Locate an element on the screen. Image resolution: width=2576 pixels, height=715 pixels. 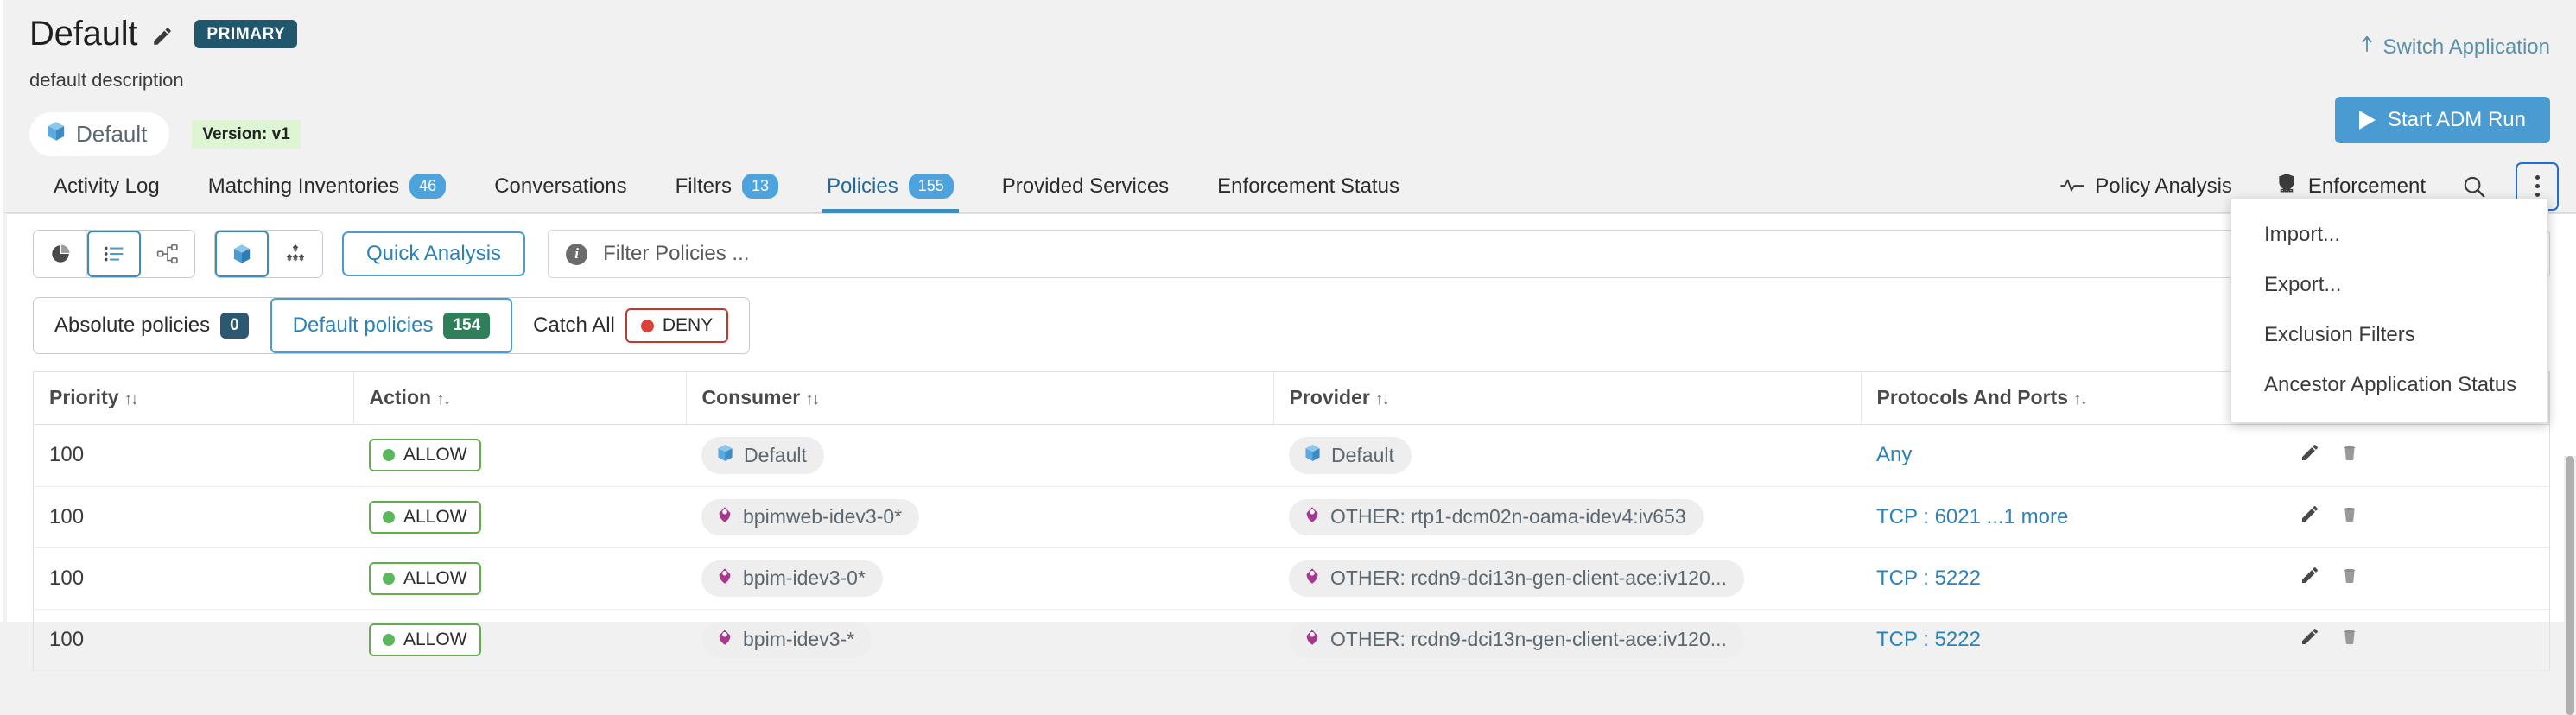
vertical-scrollbar is located at coordinates (2570, 585).